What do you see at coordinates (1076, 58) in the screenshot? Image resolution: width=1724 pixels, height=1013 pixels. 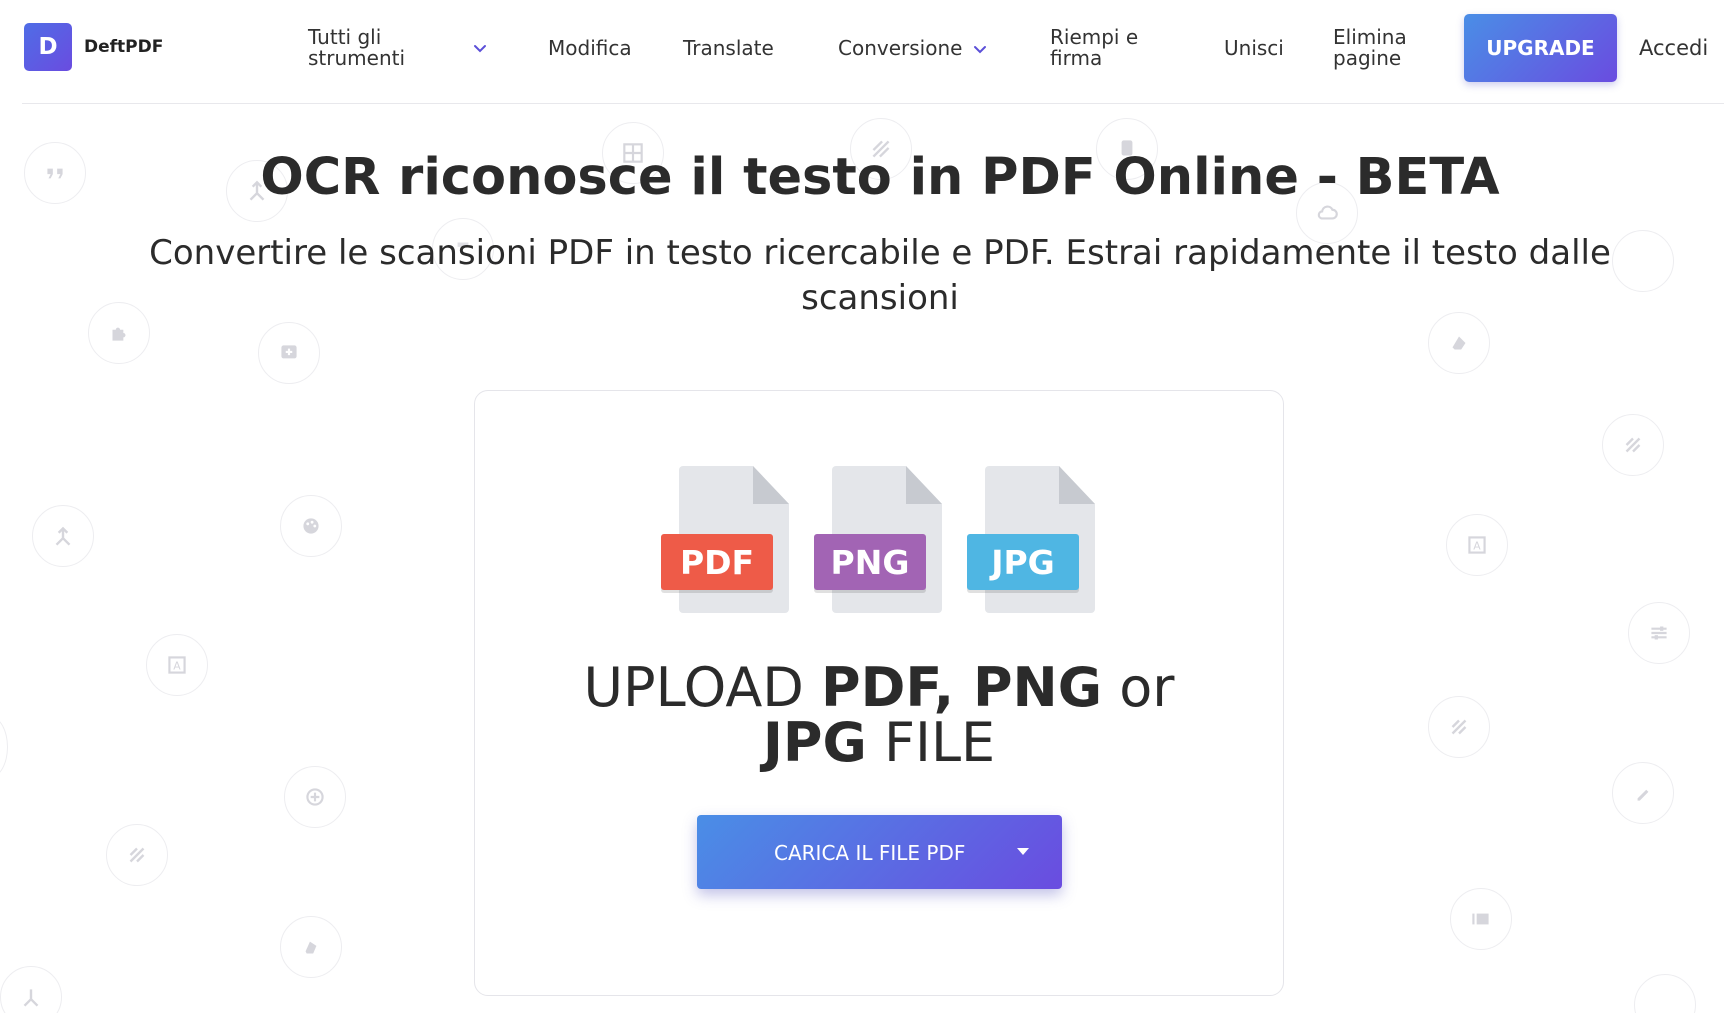 I see `nav-fill-sign-line2: firma` at bounding box center [1076, 58].